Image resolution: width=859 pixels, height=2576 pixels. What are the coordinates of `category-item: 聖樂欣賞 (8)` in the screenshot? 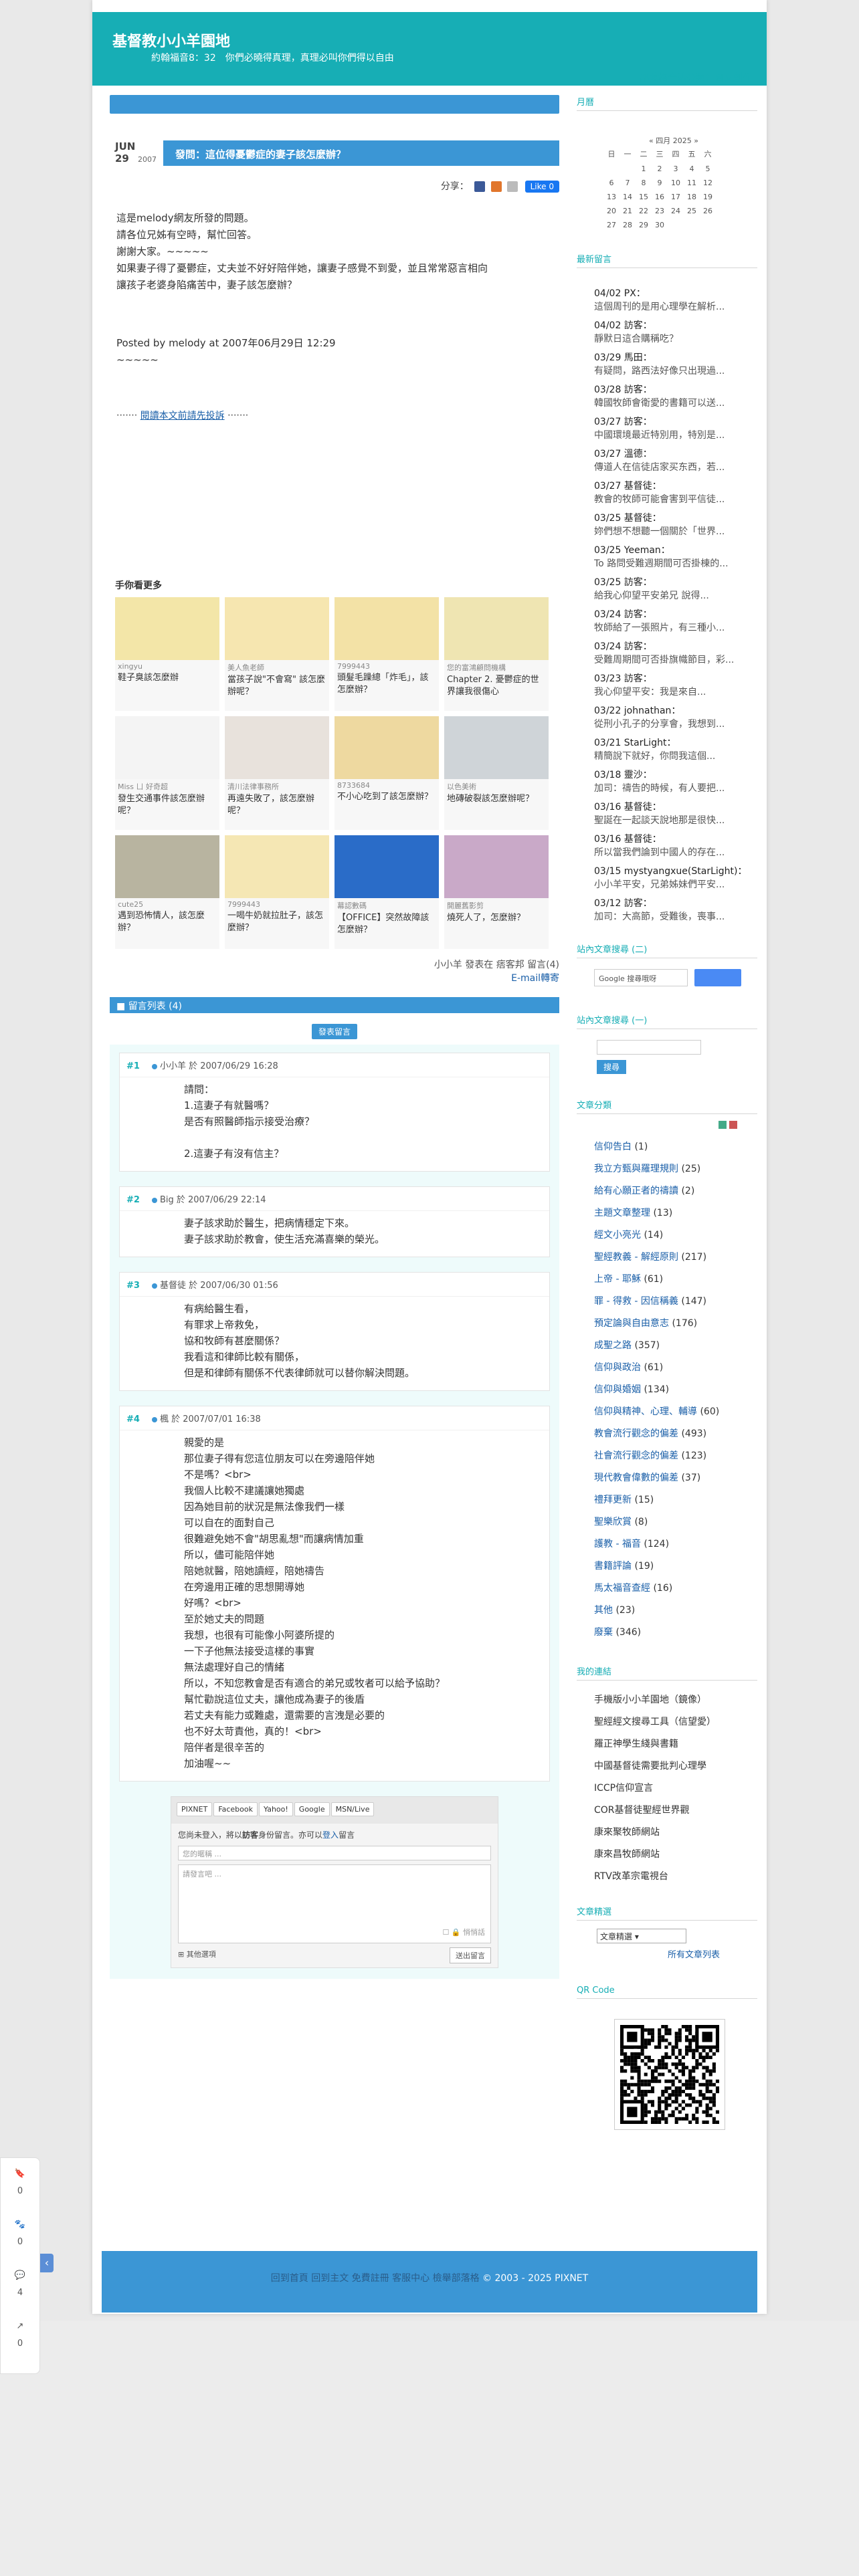 It's located at (667, 1523).